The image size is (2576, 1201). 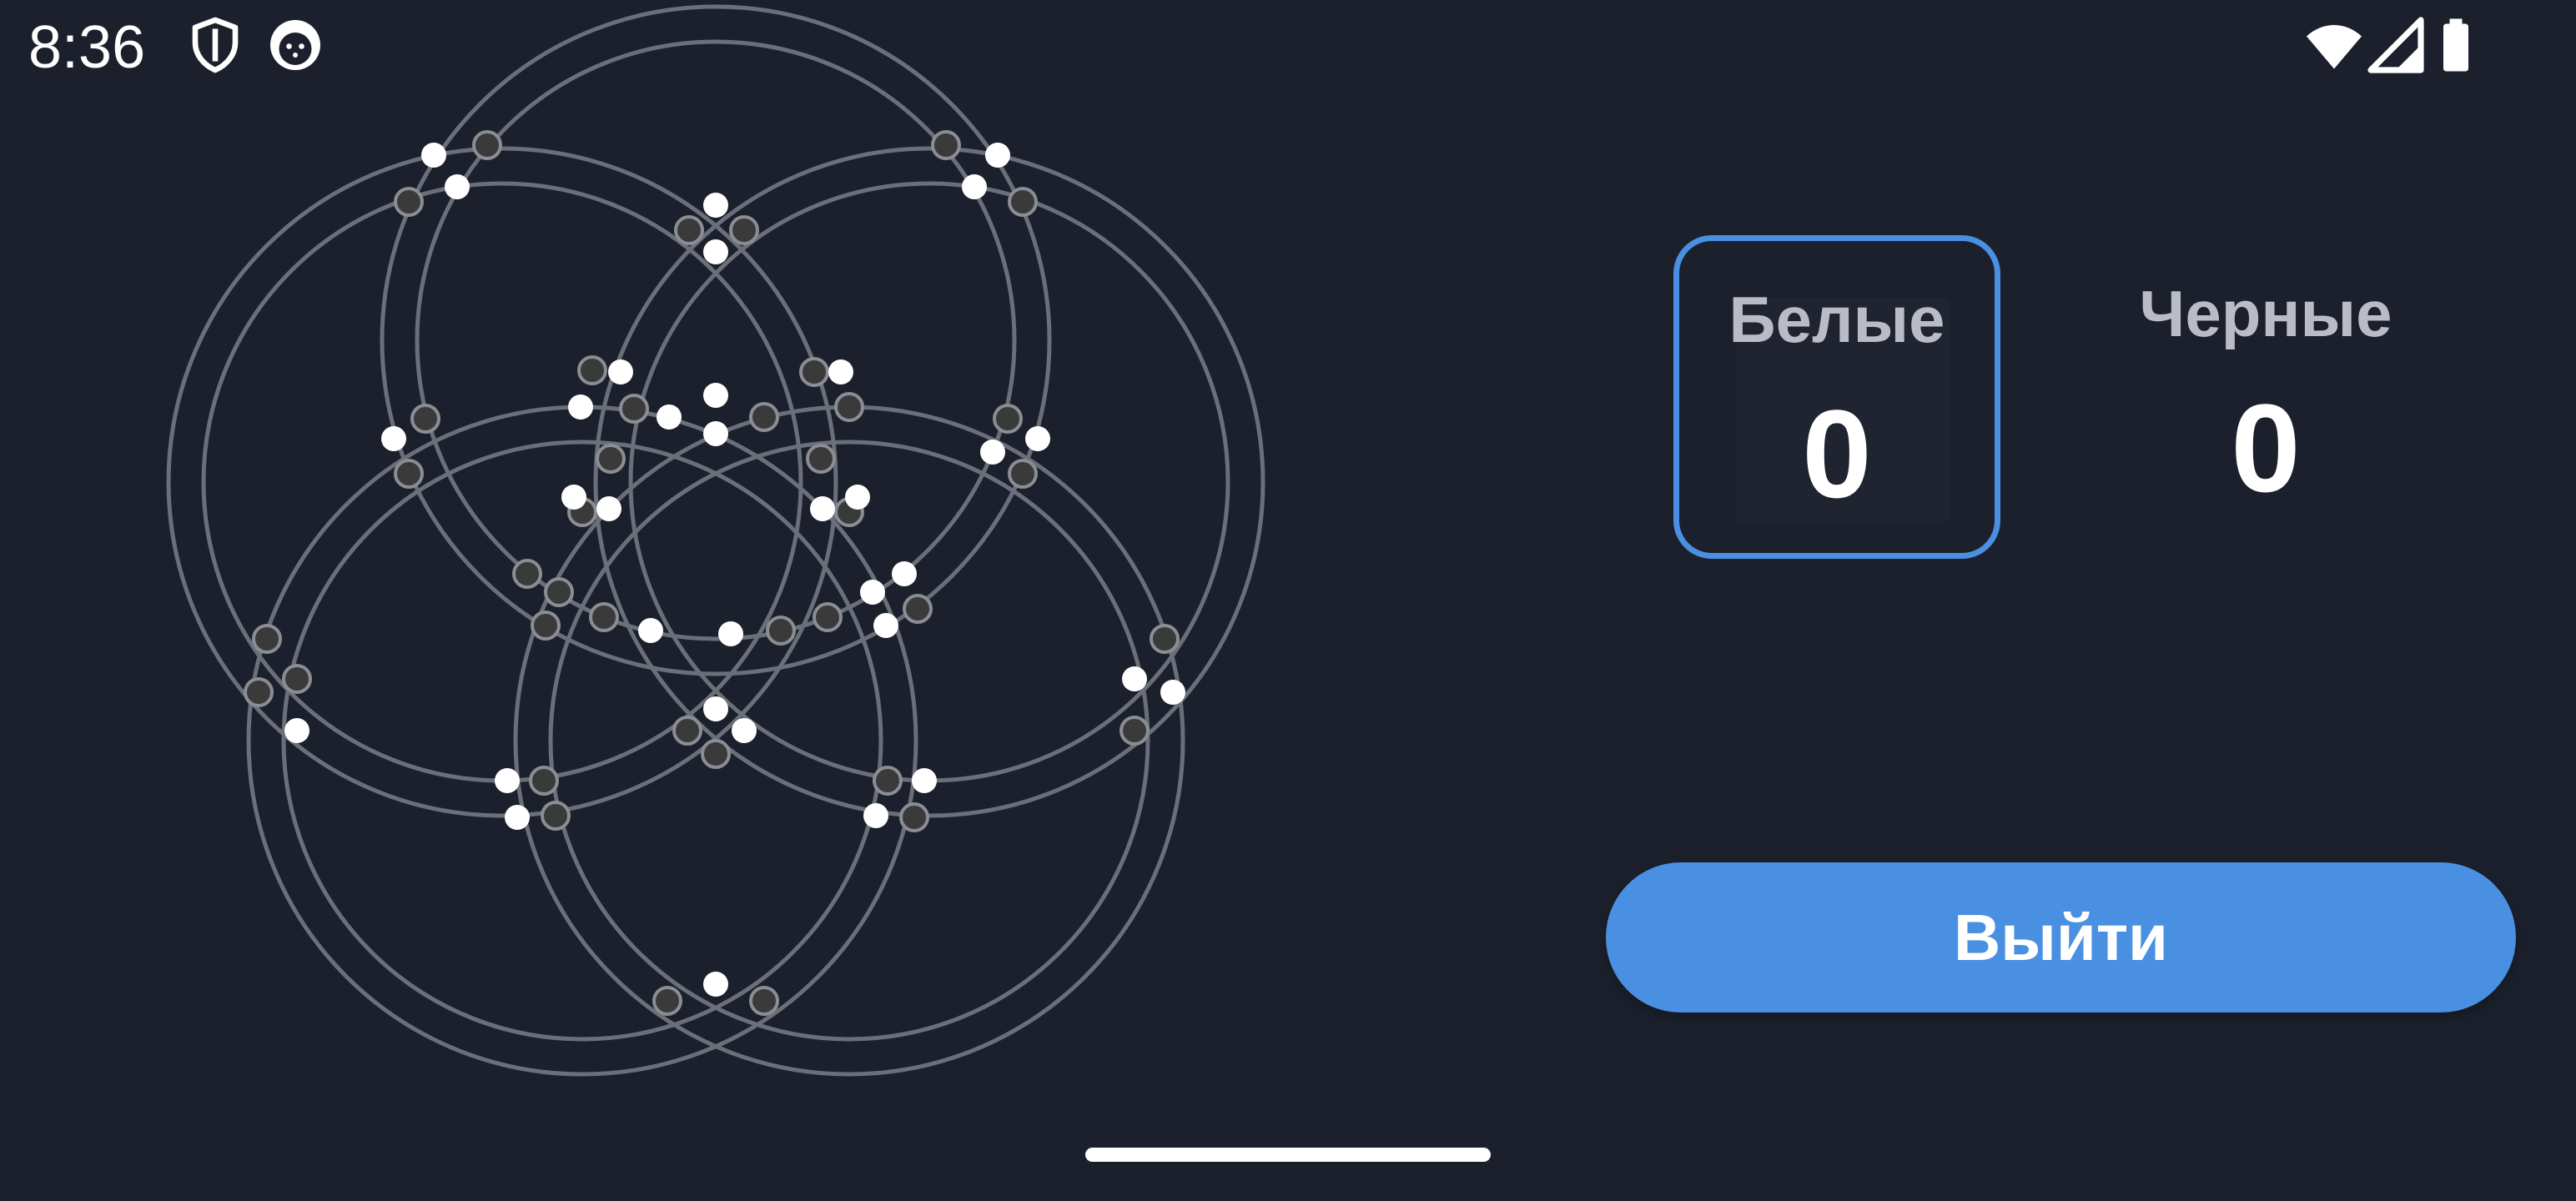 I want to click on exit-button: Выйти, so click(x=2061, y=938).